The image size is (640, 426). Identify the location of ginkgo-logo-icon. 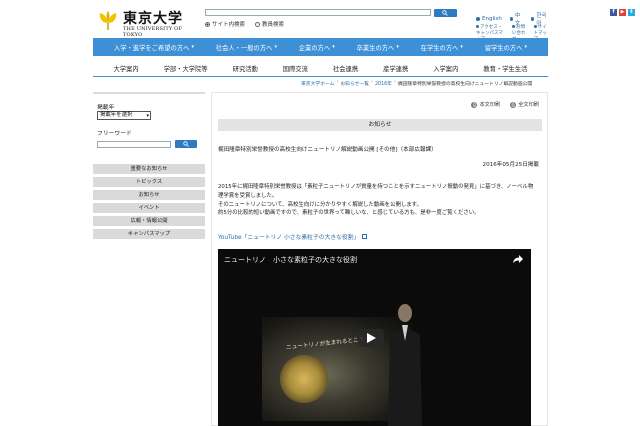
(108, 20).